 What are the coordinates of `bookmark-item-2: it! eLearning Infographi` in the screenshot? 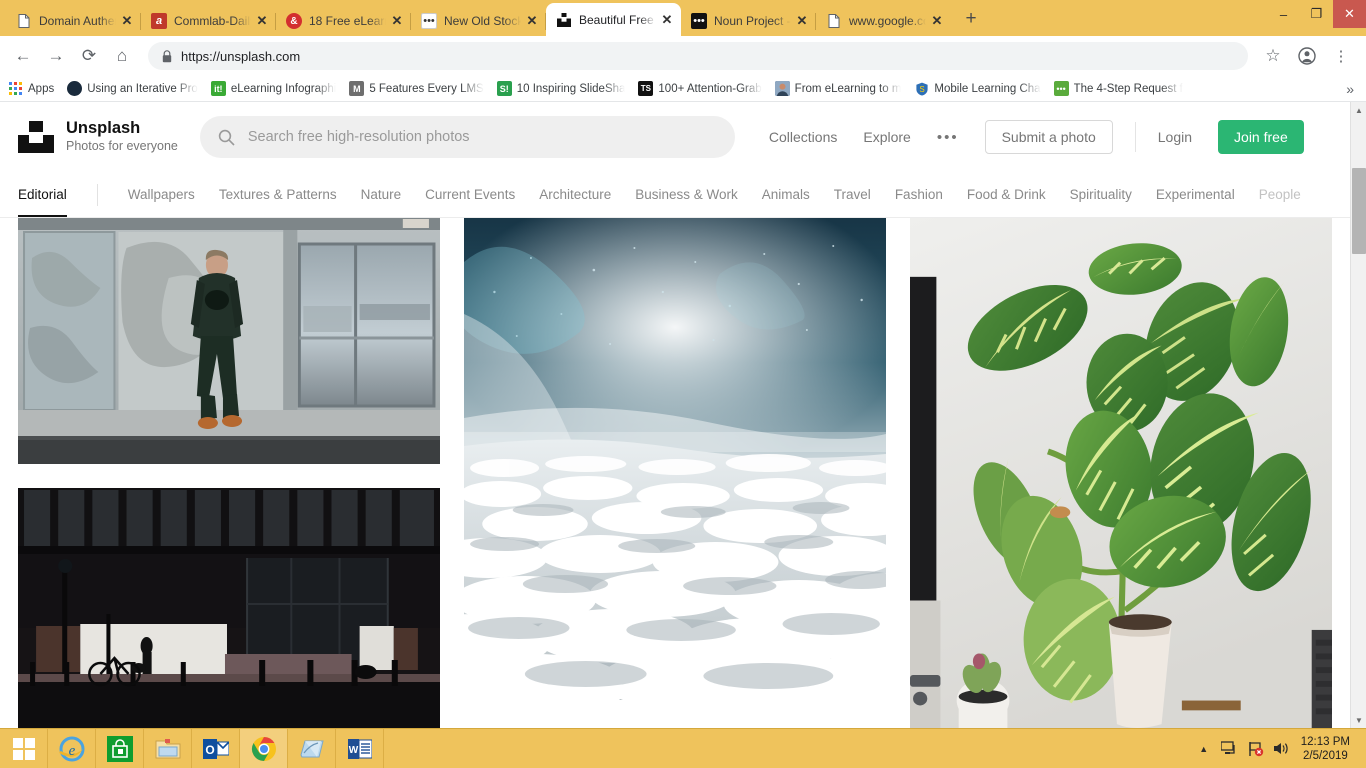 It's located at (273, 88).